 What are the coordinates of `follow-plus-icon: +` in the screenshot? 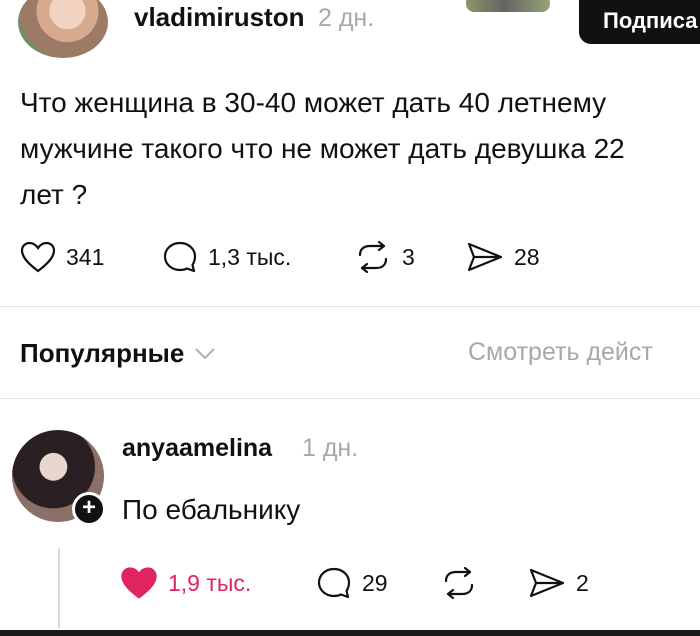 It's located at (89, 509).